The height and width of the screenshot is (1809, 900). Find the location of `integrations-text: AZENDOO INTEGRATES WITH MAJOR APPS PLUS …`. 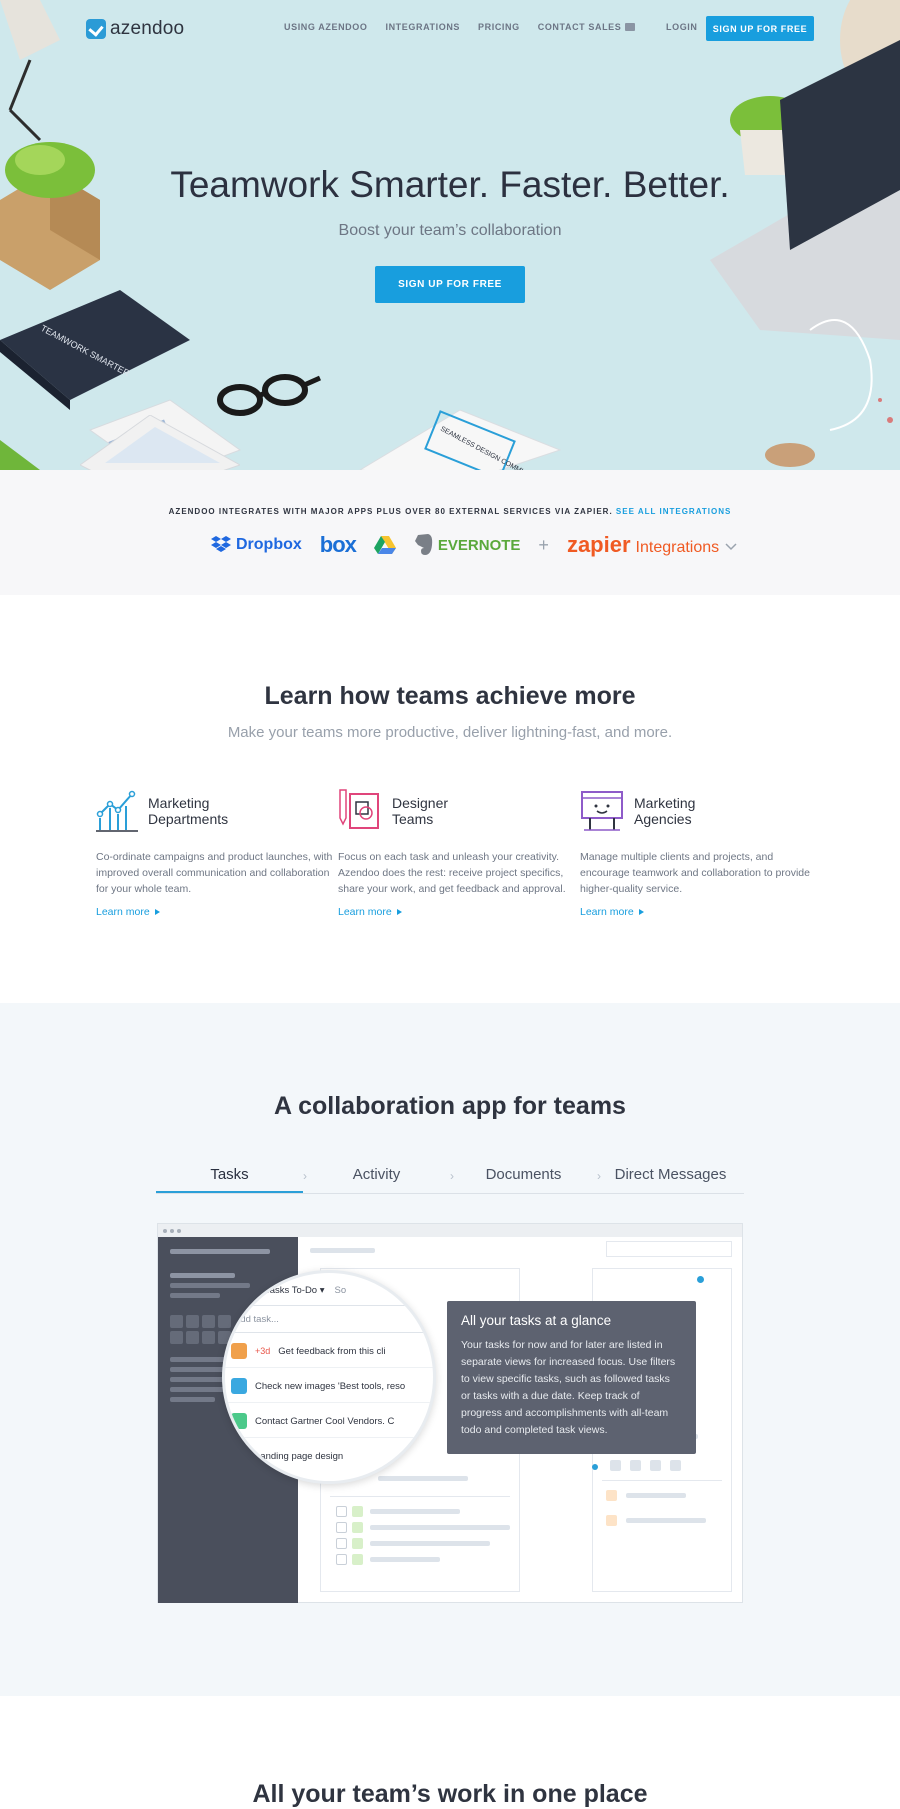

integrations-text: AZENDOO INTEGRATES WITH MAJOR APPS PLUS … is located at coordinates (450, 511).